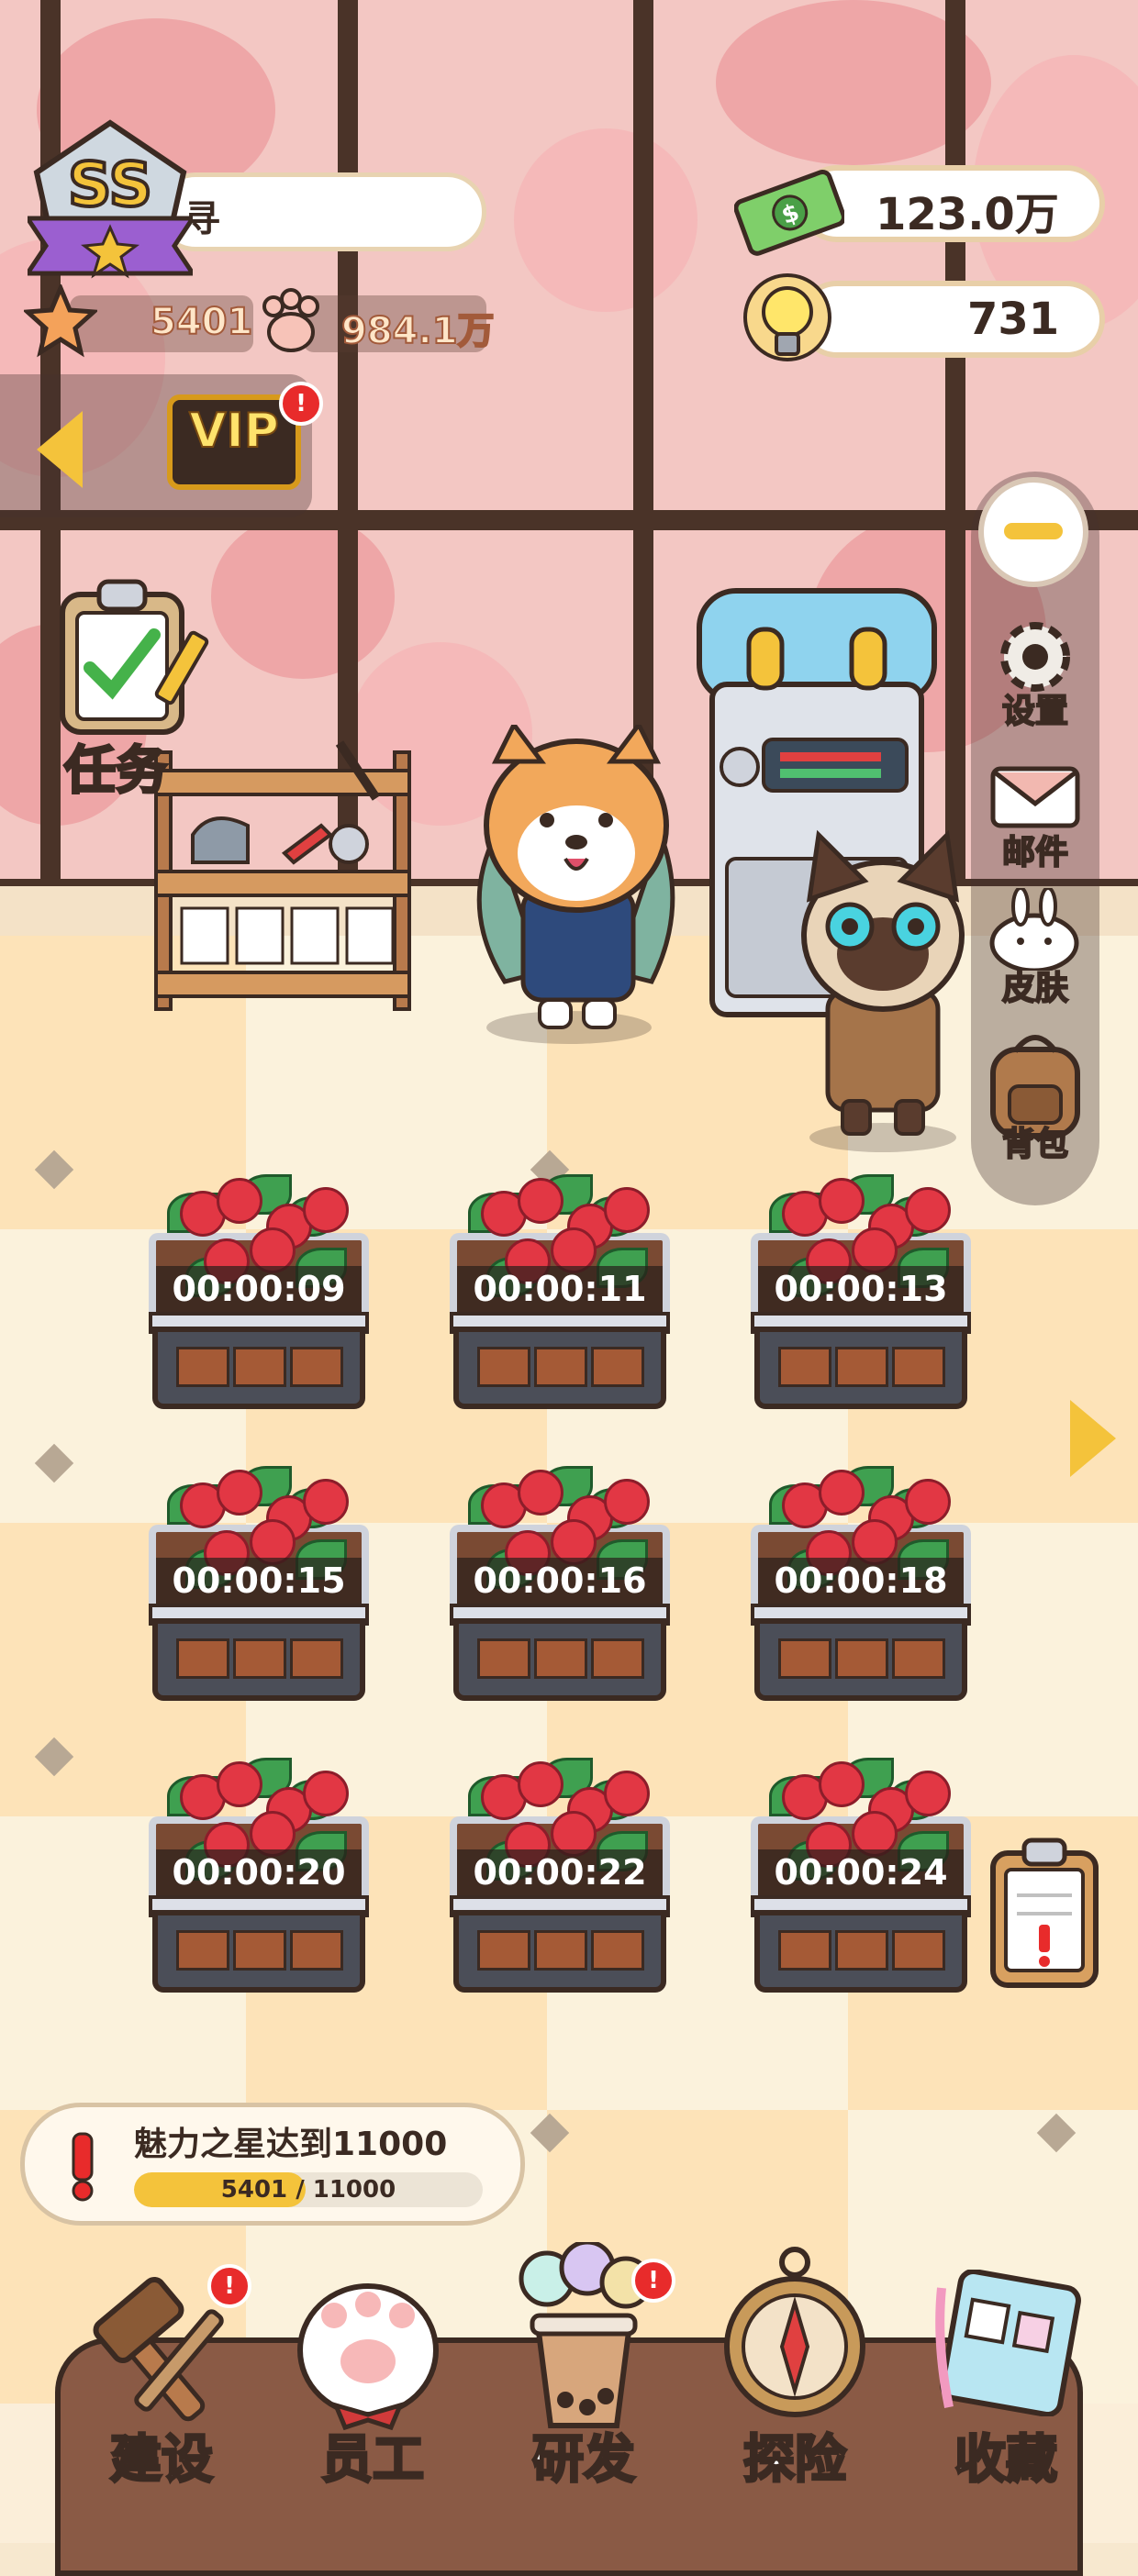 The height and width of the screenshot is (2576, 1138). I want to click on rank-text: SS, so click(110, 185).